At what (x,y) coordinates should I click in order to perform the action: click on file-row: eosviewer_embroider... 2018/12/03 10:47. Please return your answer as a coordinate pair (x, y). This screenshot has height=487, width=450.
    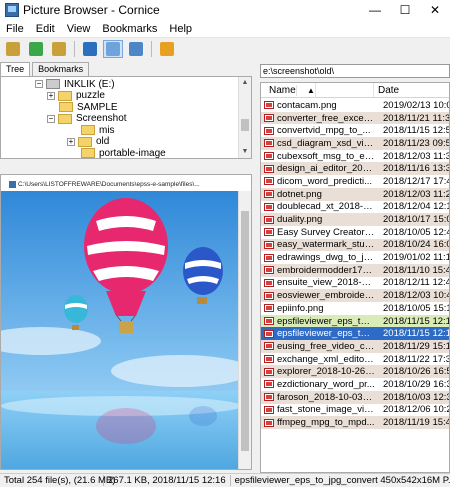
    Looking at the image, I should click on (355, 295).